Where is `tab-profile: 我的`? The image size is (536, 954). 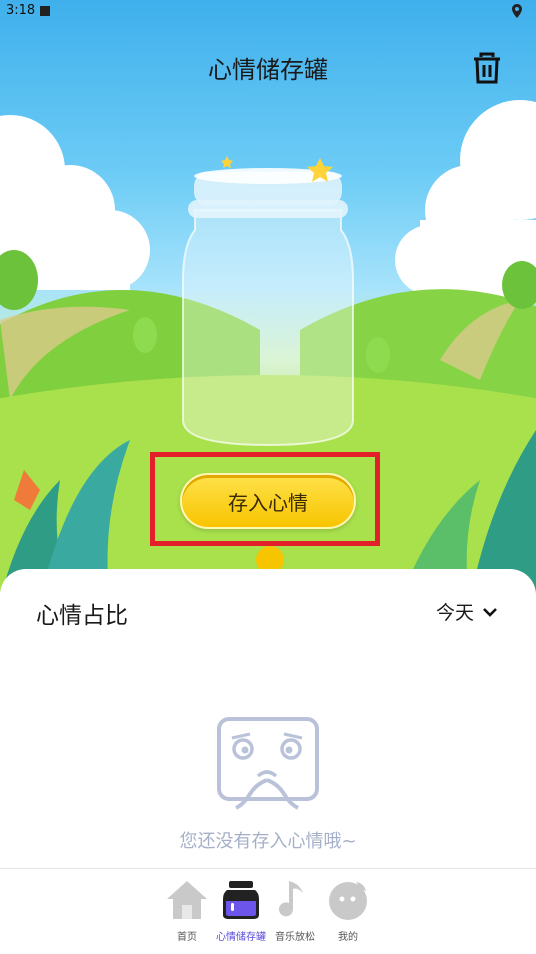
tab-profile: 我的 is located at coordinates (348, 911).